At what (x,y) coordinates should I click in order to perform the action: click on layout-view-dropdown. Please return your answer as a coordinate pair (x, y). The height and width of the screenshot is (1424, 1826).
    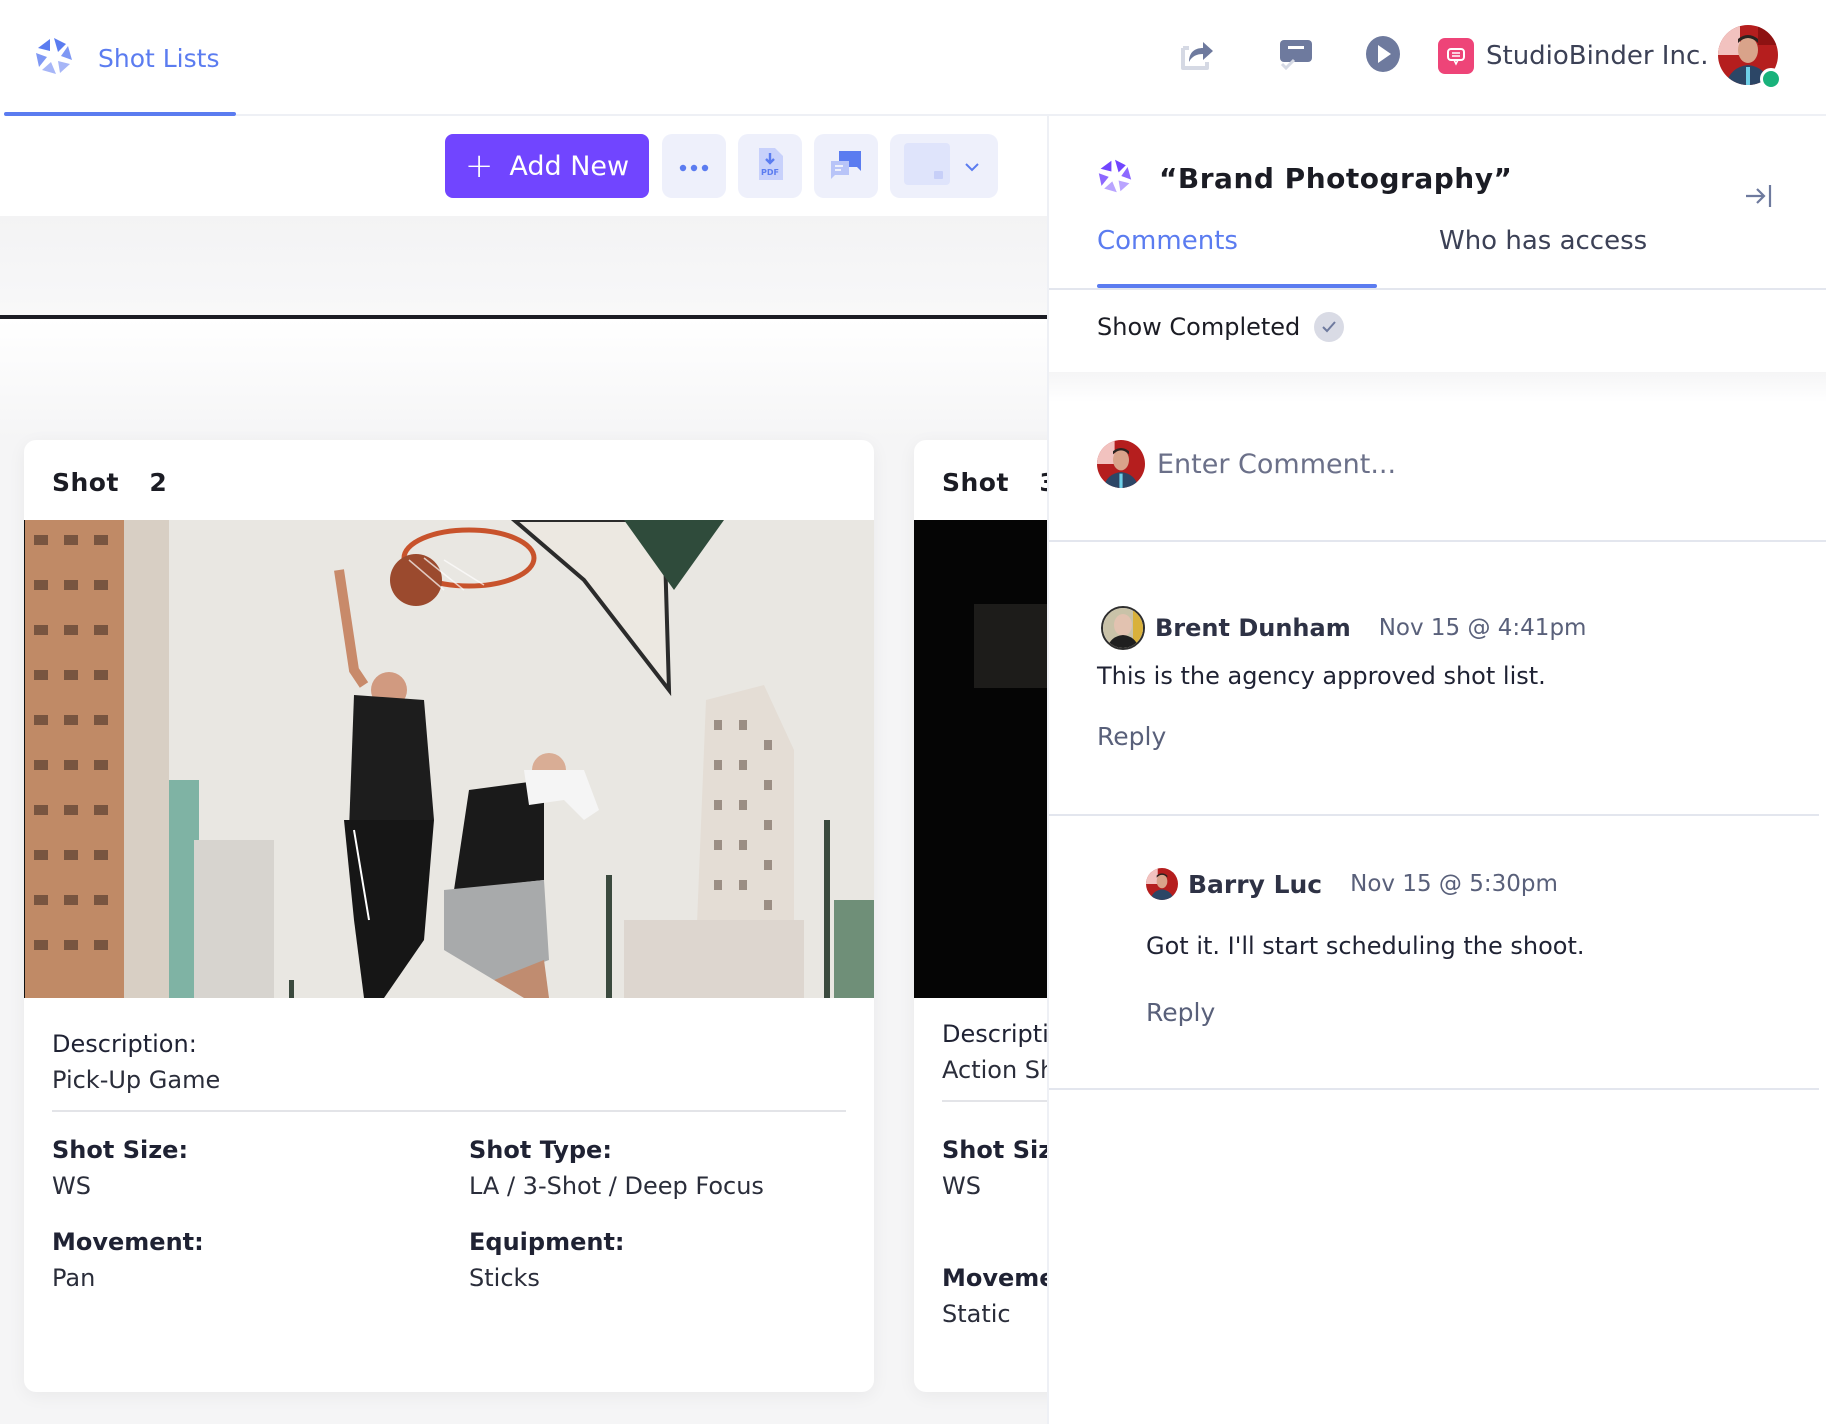
    Looking at the image, I should click on (944, 166).